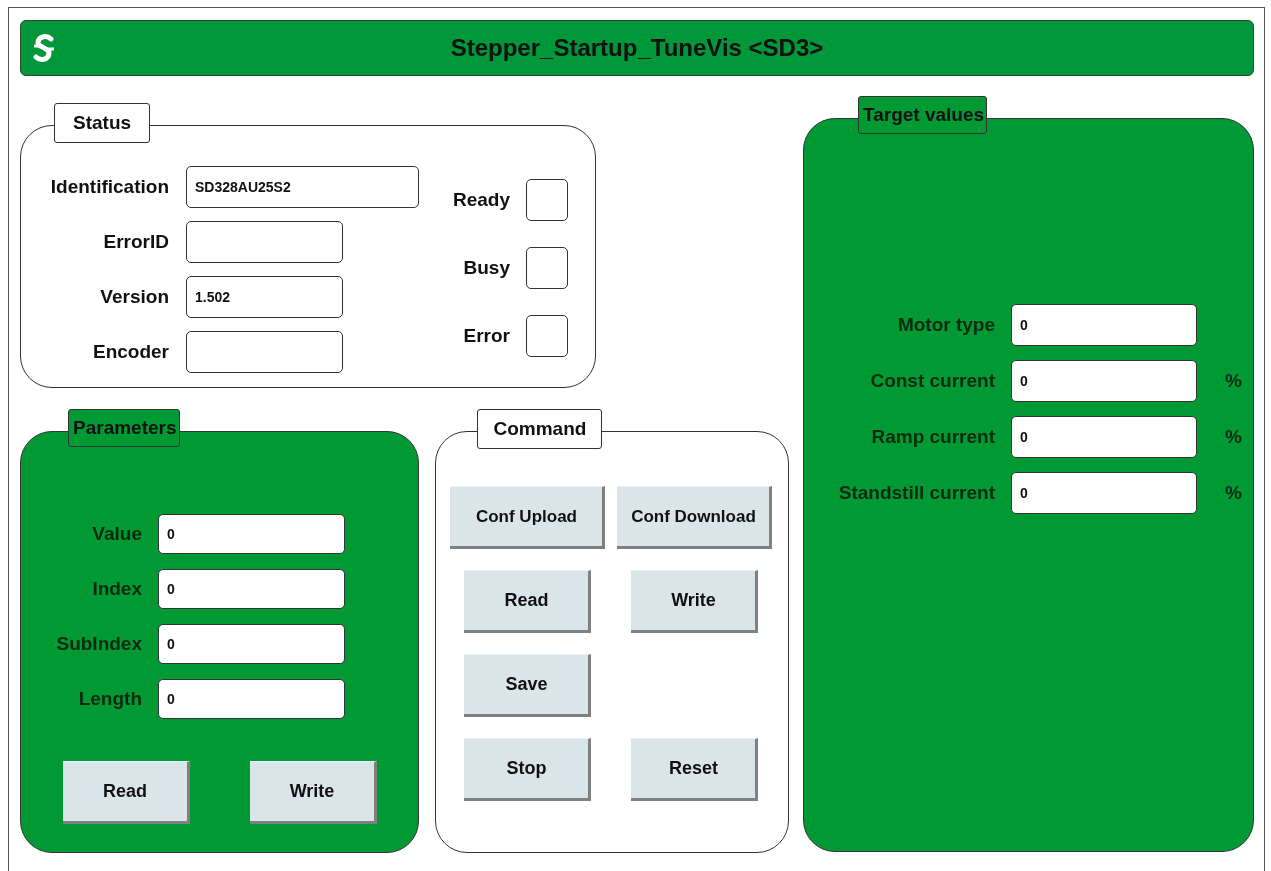  I want to click on command-button: Read, so click(528, 601).